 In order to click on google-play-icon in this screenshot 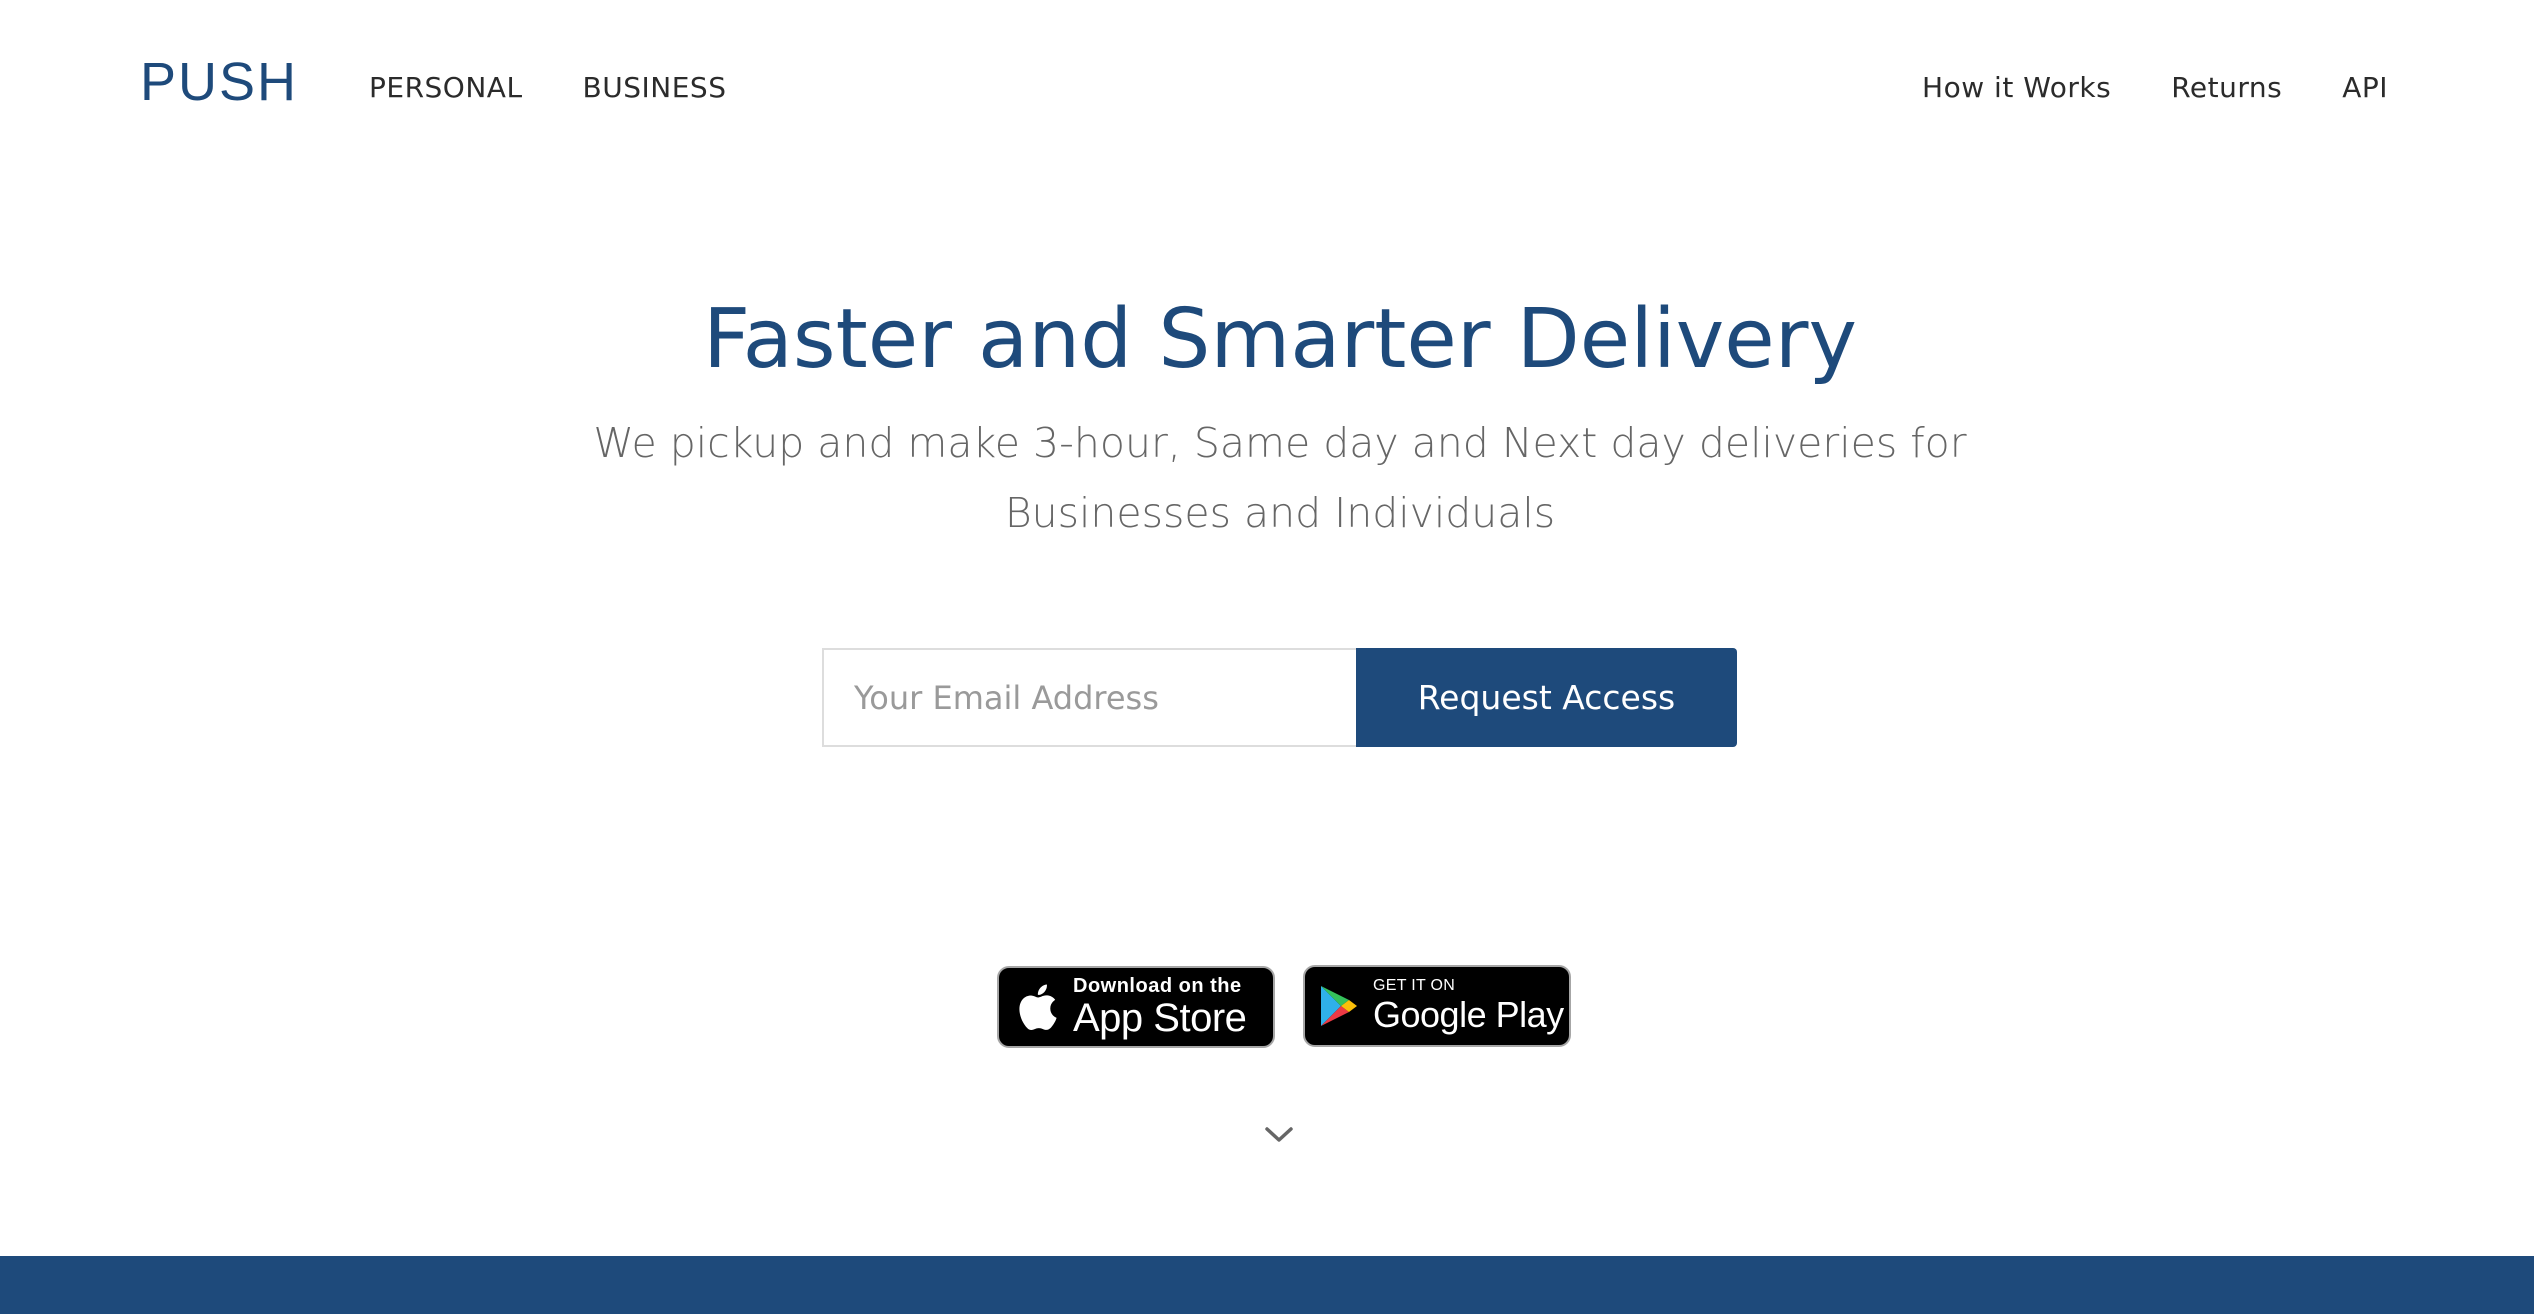, I will do `click(1339, 1006)`.